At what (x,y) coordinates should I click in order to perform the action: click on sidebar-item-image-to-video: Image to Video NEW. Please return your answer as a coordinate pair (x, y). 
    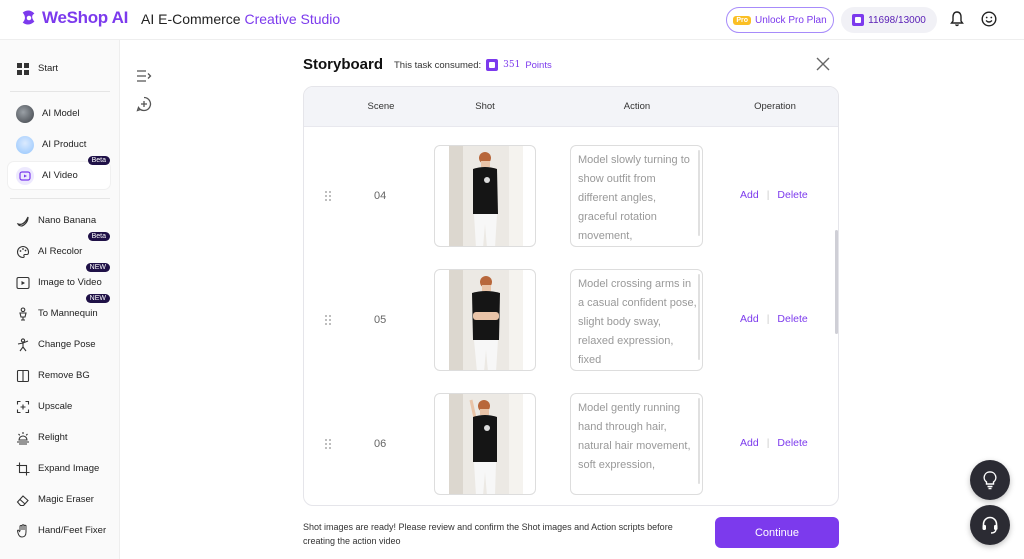
    Looking at the image, I should click on (59, 279).